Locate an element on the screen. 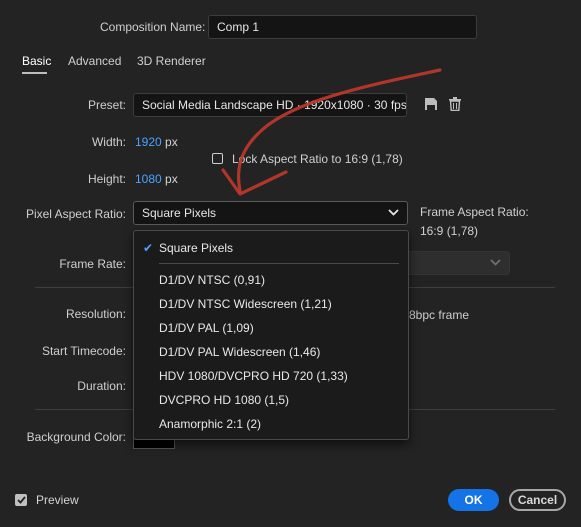 The height and width of the screenshot is (527, 581). ok-button: OK is located at coordinates (473, 500).